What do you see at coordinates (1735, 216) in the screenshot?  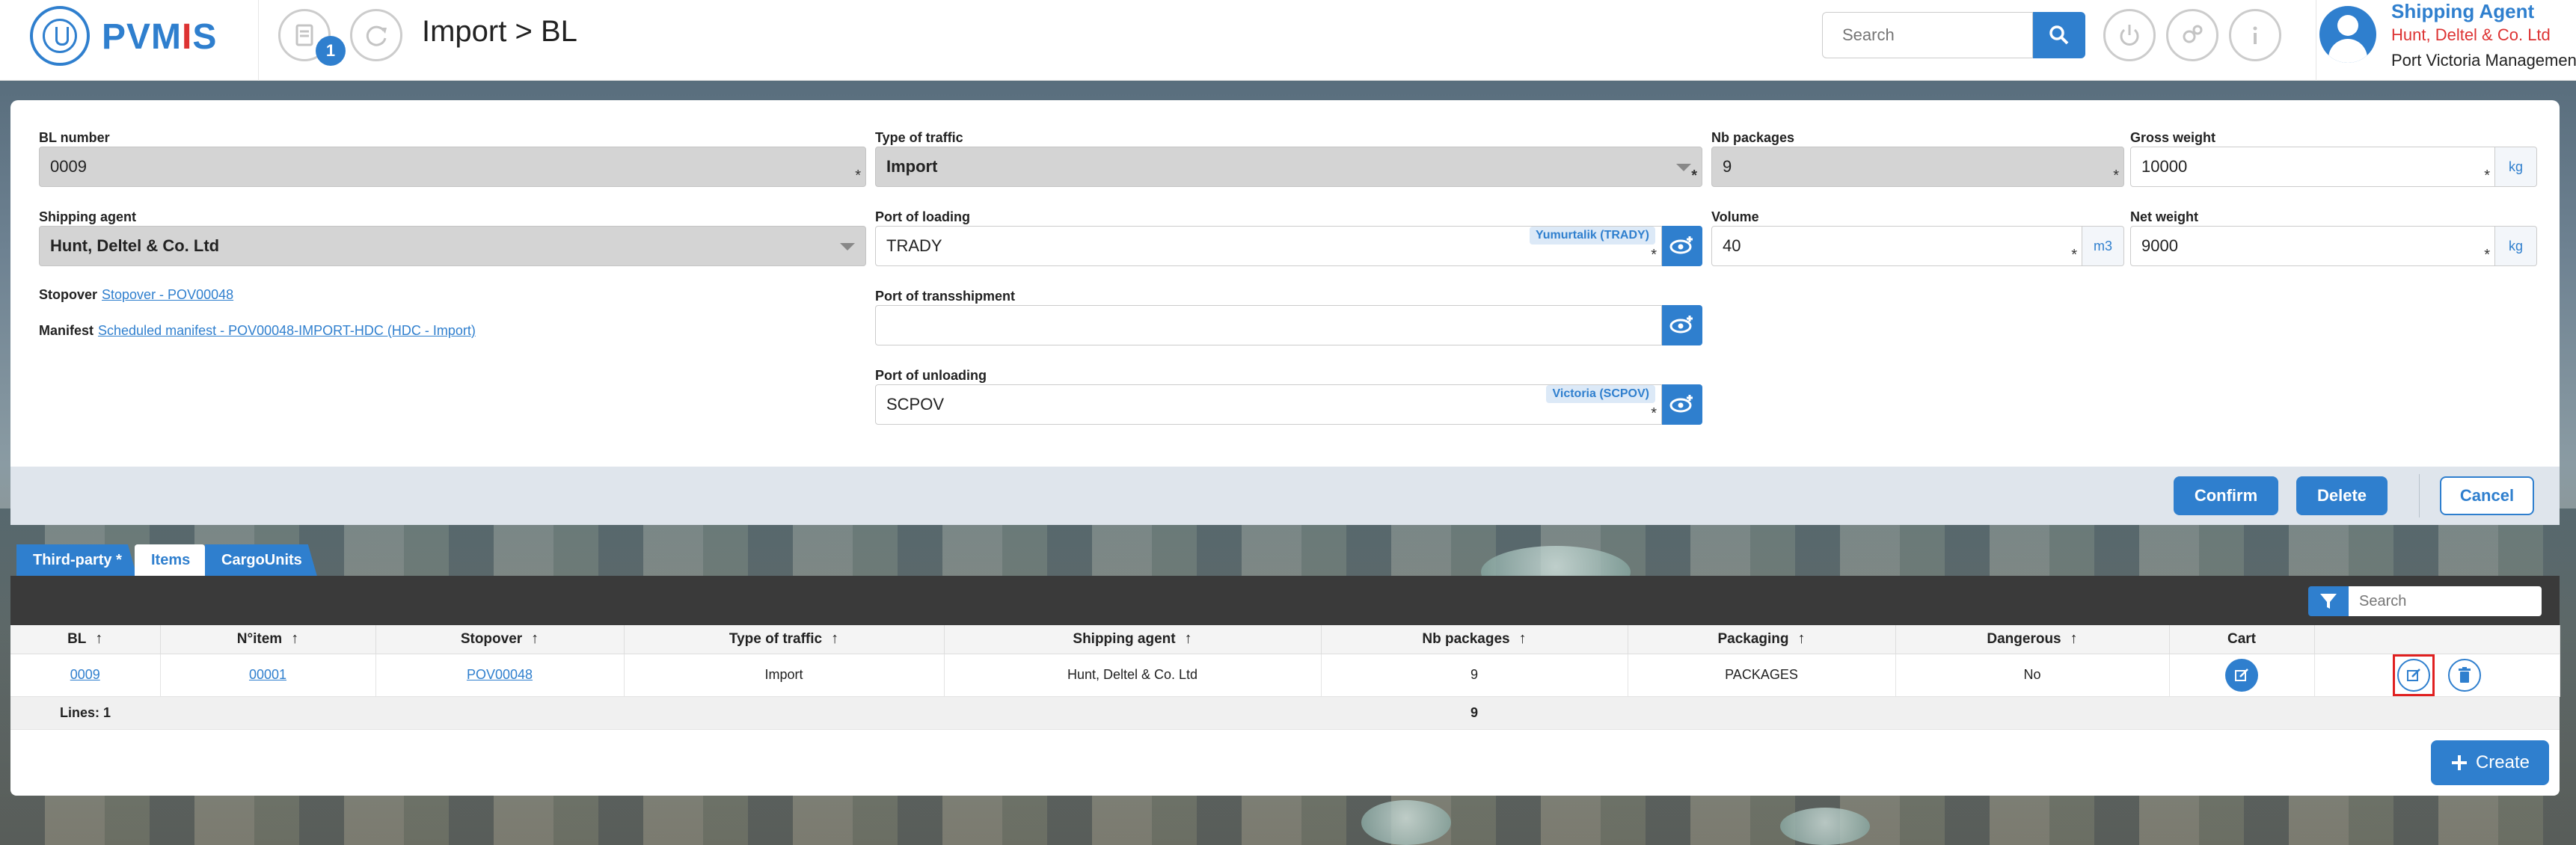 I see `volume-label: Volume` at bounding box center [1735, 216].